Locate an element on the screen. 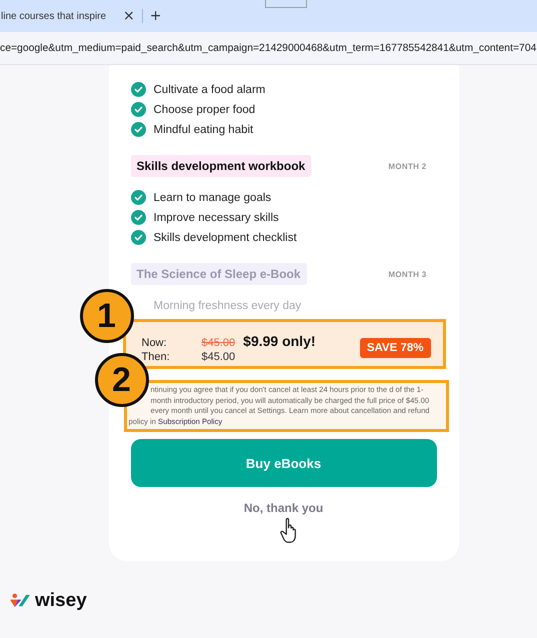  month-label: MONTH 2 is located at coordinates (407, 166).